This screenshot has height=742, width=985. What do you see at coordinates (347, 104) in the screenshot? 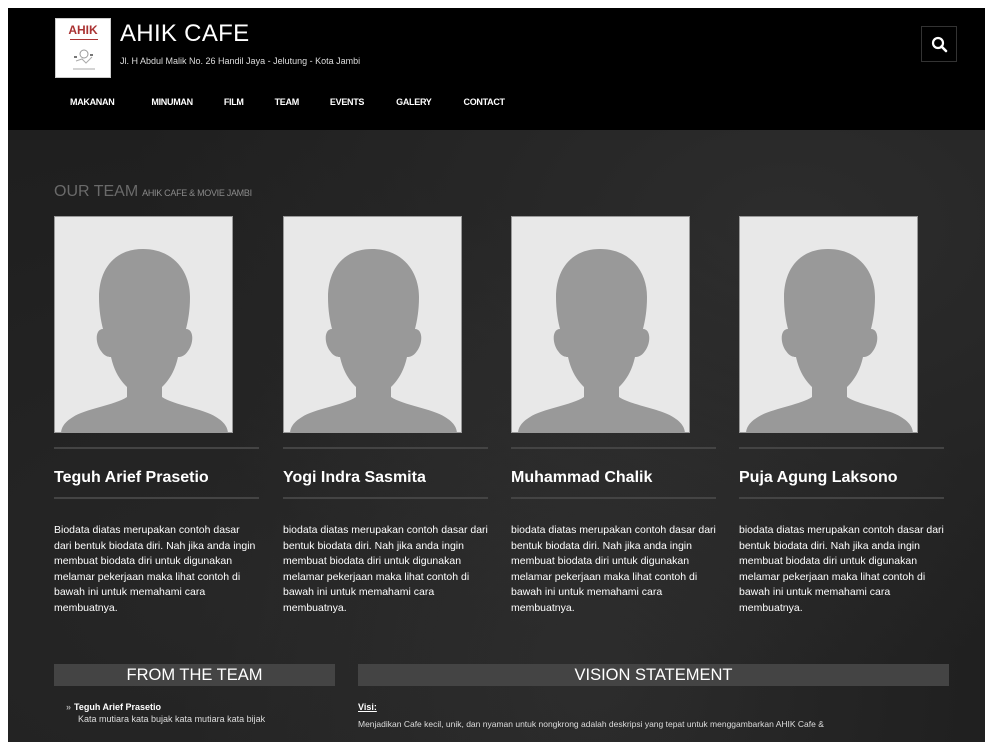
I see `nav-item-events: EVENTS` at bounding box center [347, 104].